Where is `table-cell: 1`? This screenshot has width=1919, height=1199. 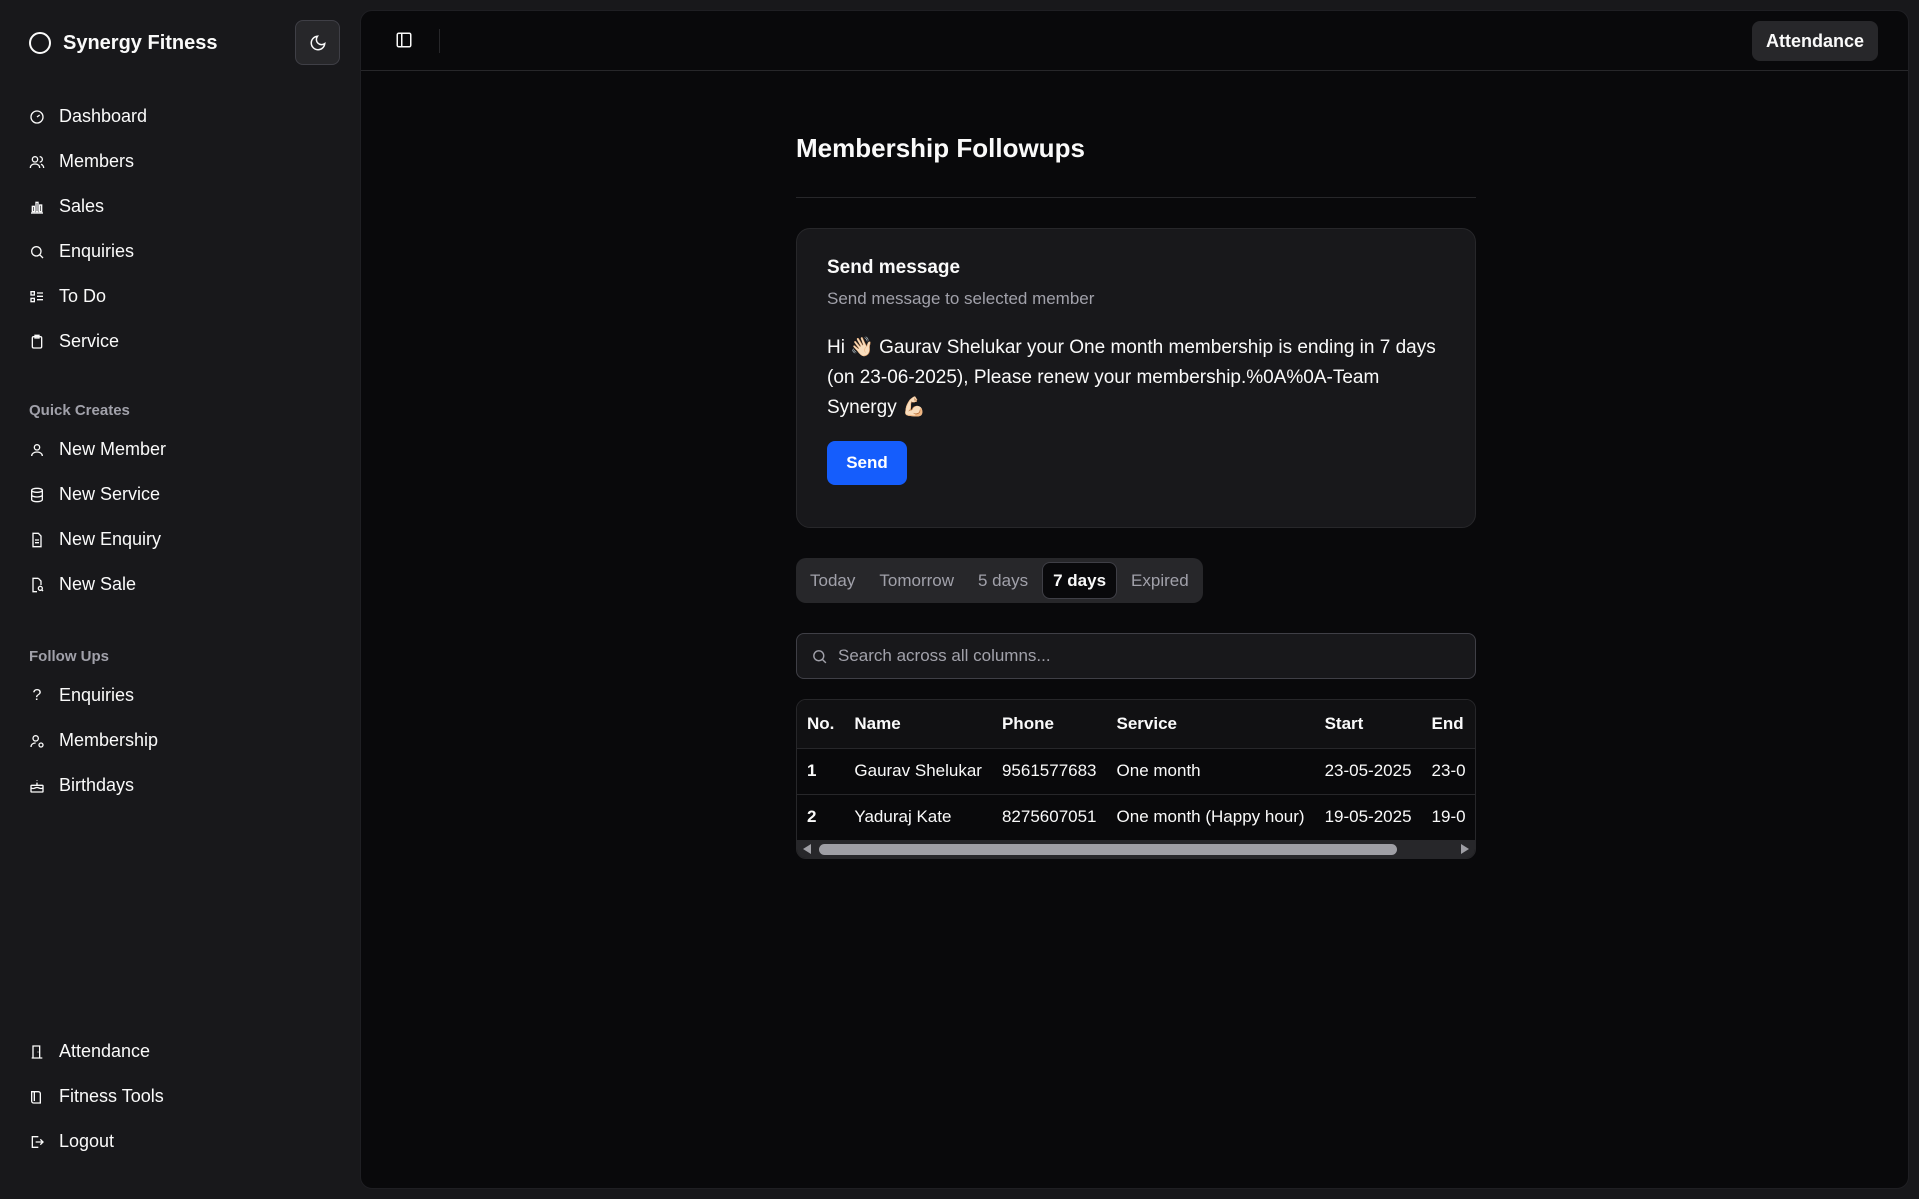
table-cell: 1 is located at coordinates (821, 771).